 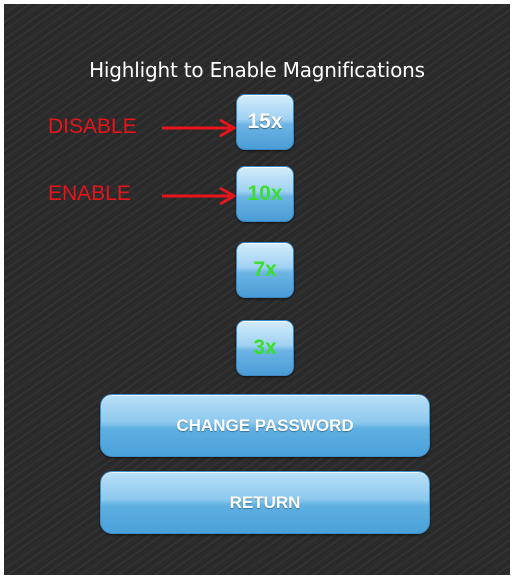 What do you see at coordinates (265, 194) in the screenshot?
I see `magnification-10x-button: 10x` at bounding box center [265, 194].